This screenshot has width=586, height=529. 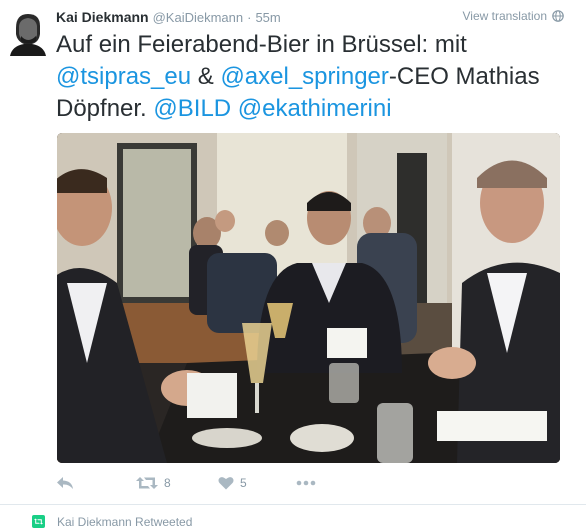 I want to click on view-translation-label: View translation, so click(x=505, y=16).